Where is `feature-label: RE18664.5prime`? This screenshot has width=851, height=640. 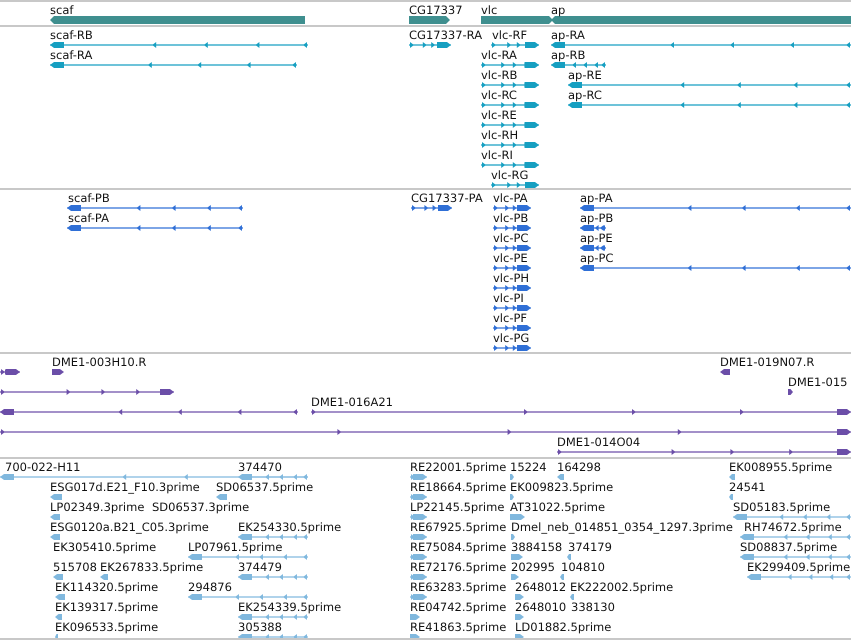
feature-label: RE18664.5prime is located at coordinates (458, 487).